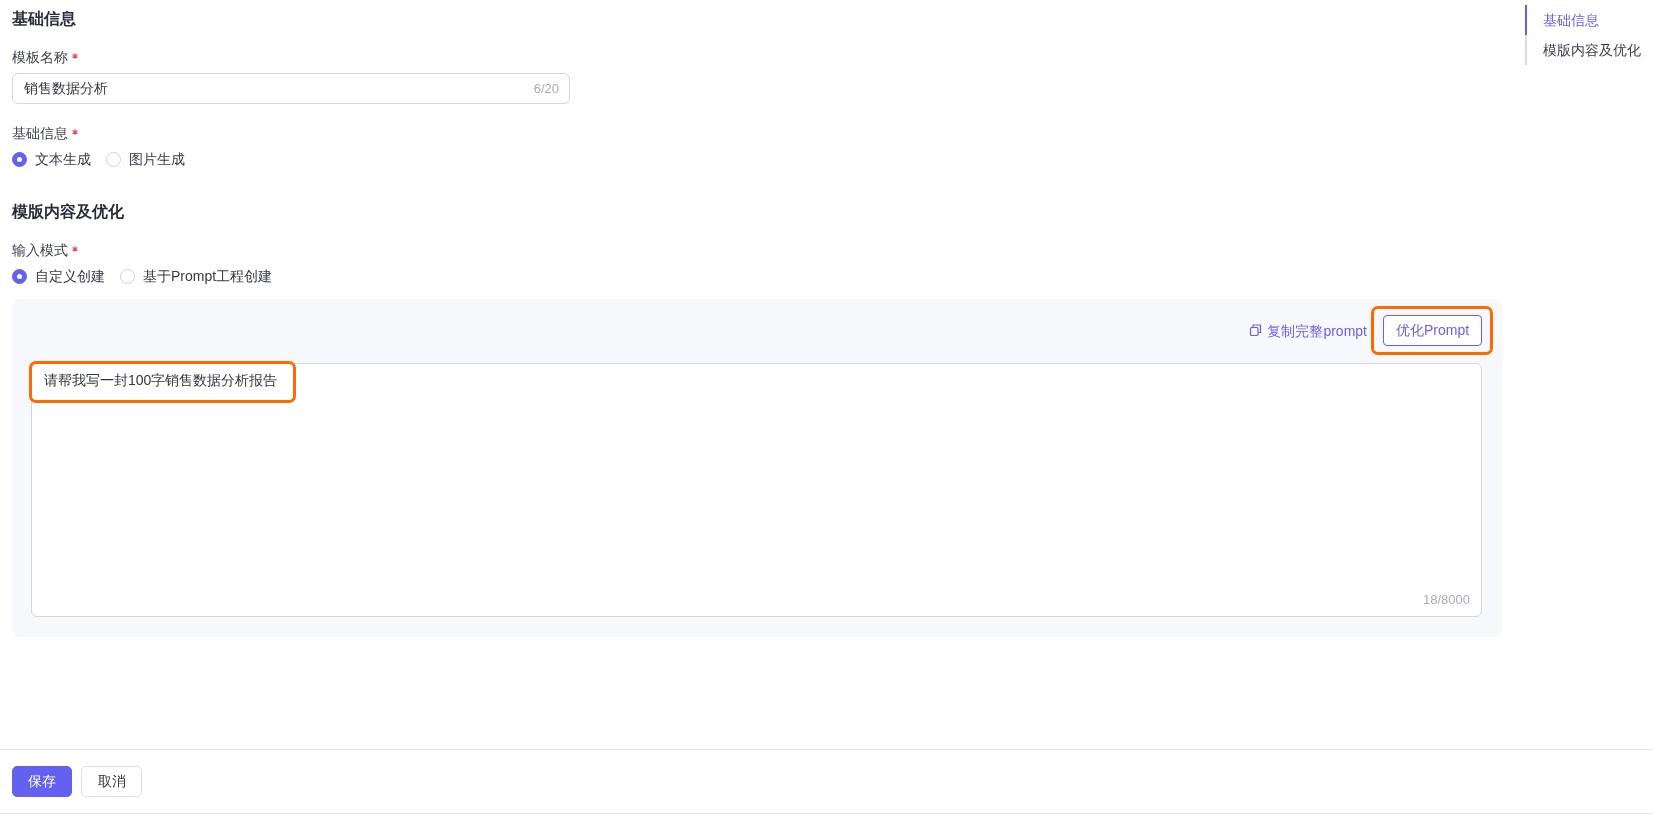 The image size is (1653, 816). What do you see at coordinates (1446, 600) in the screenshot?
I see `char-counter: 18/8000` at bounding box center [1446, 600].